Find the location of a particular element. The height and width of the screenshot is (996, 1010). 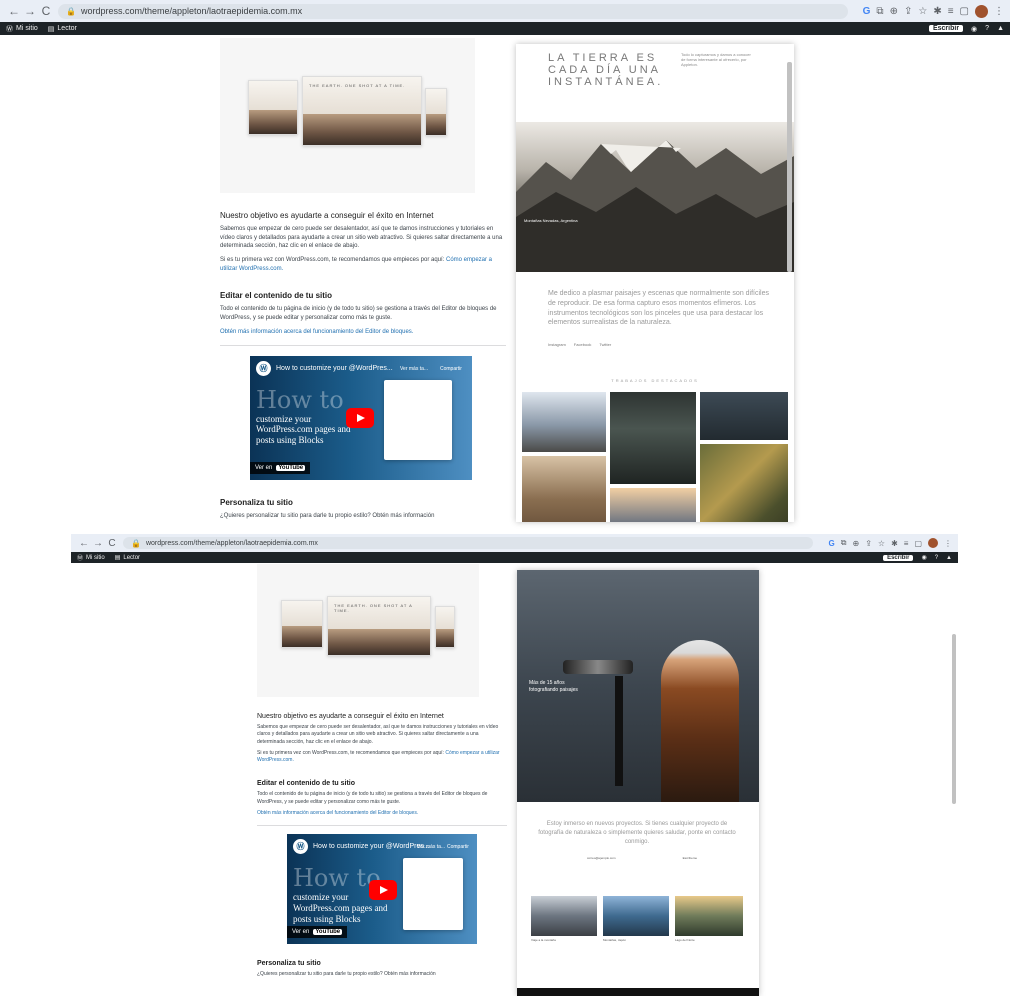

video-big-text: How to is located at coordinates (337, 878).